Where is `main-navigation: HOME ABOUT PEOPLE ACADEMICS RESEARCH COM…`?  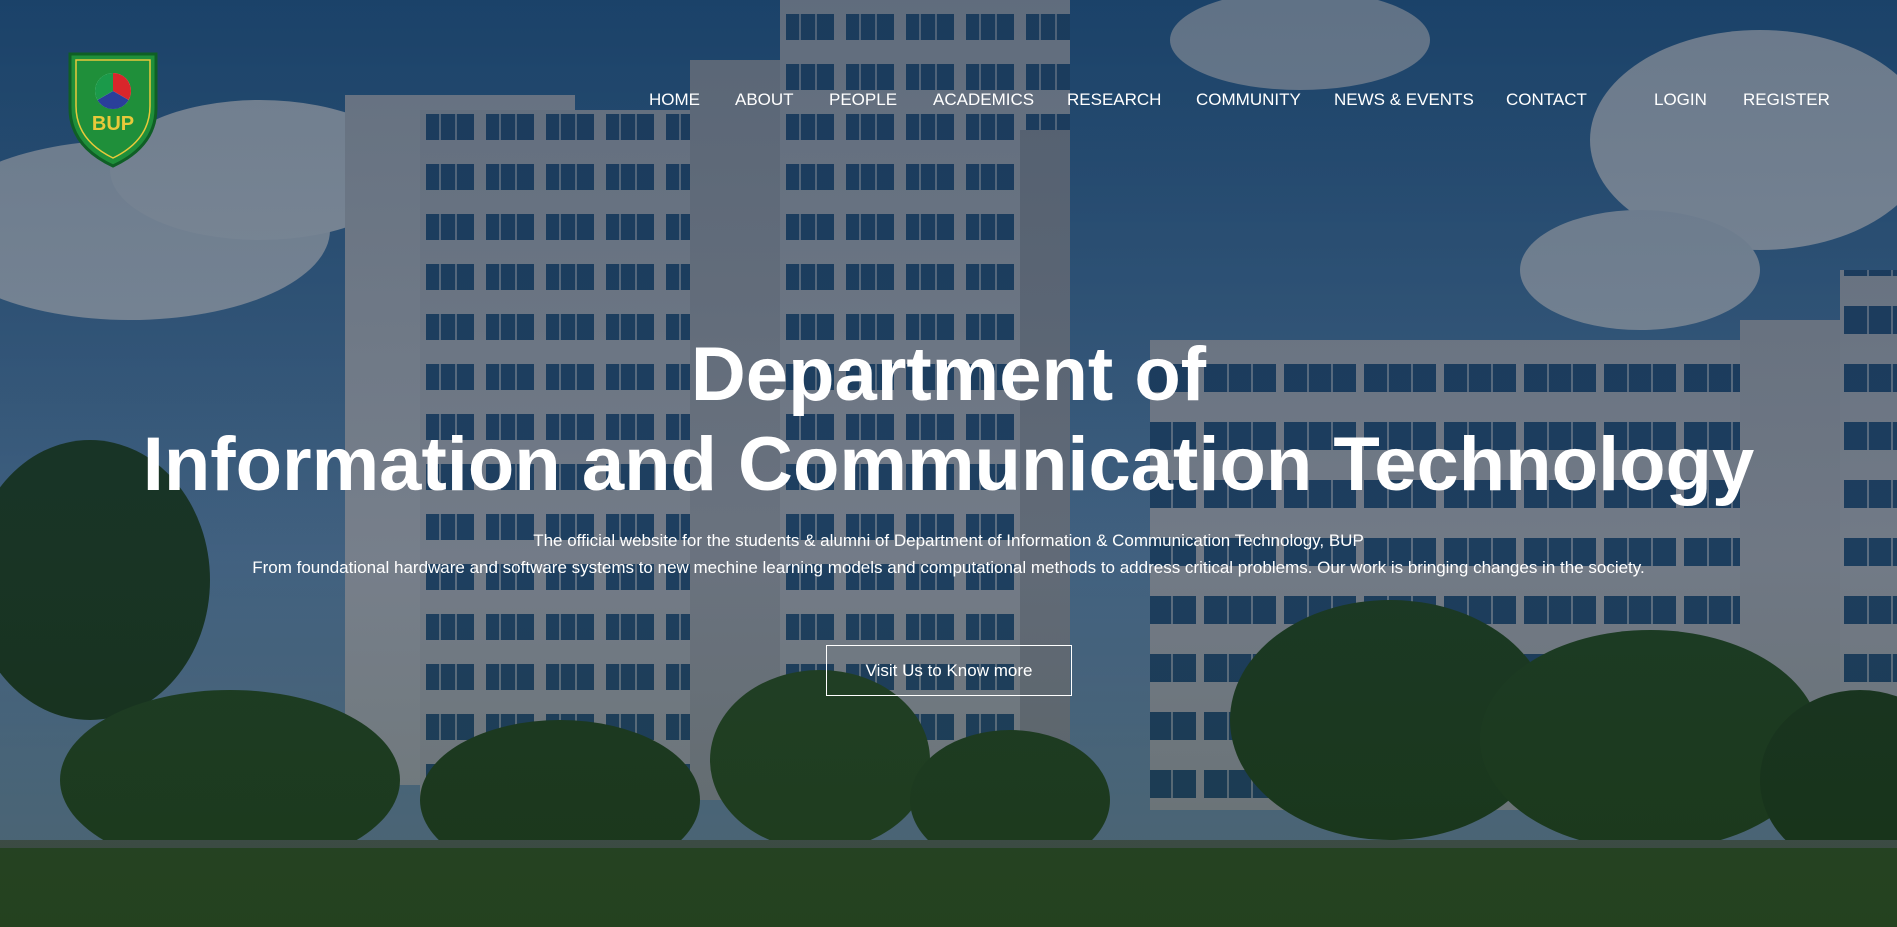 main-navigation: HOME ABOUT PEOPLE ACADEMICS RESEARCH COM… is located at coordinates (948, 105).